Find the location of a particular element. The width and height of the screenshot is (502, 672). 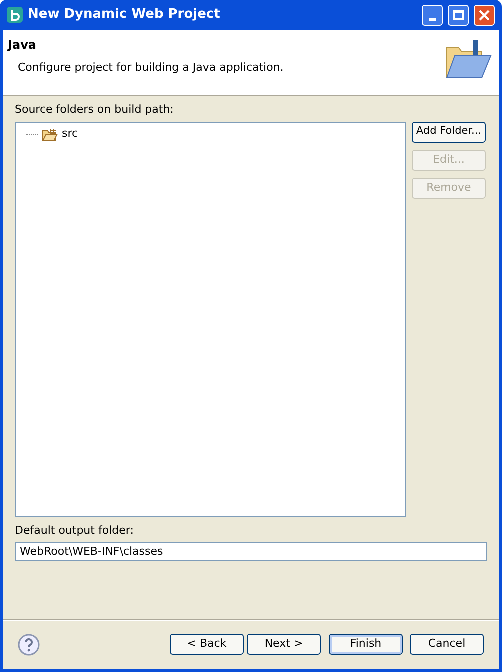

page-description: Configure project for building a Java application. is located at coordinates (151, 68).